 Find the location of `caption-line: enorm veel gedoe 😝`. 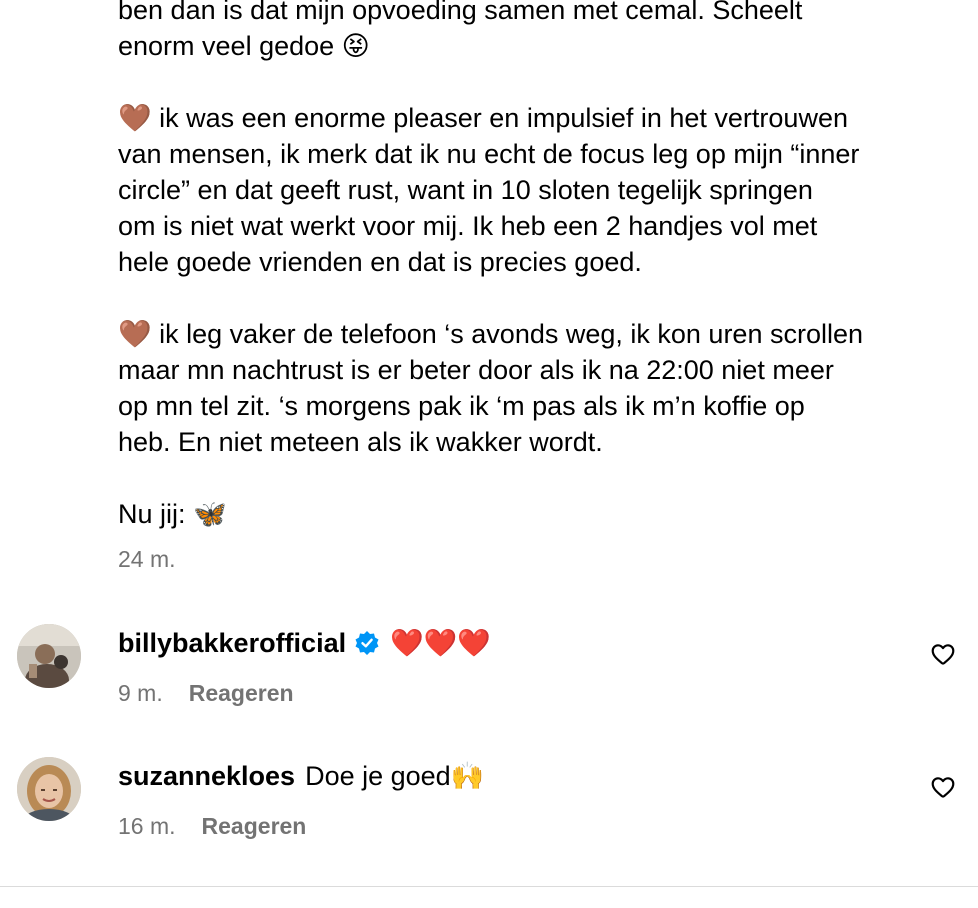

caption-line: enorm veel gedoe 😝 is located at coordinates (244, 46).